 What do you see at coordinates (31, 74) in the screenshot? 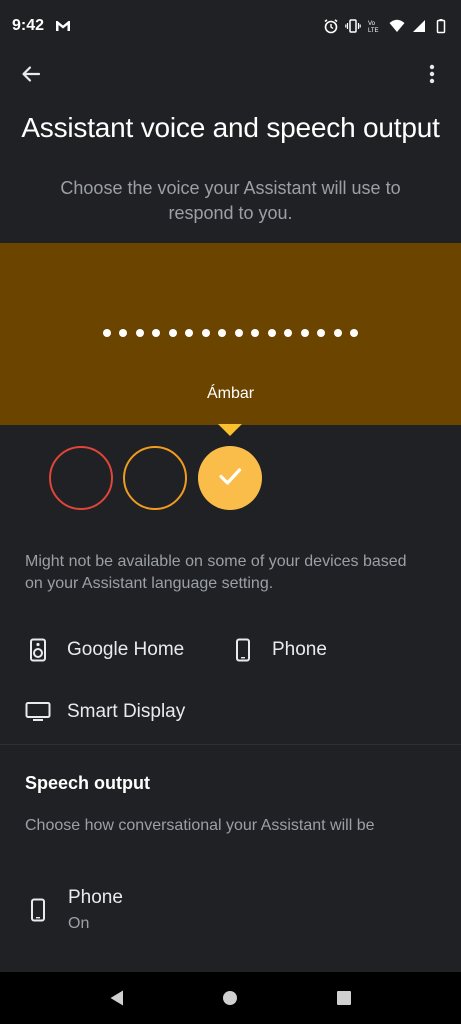
I see `arrow-back-icon` at bounding box center [31, 74].